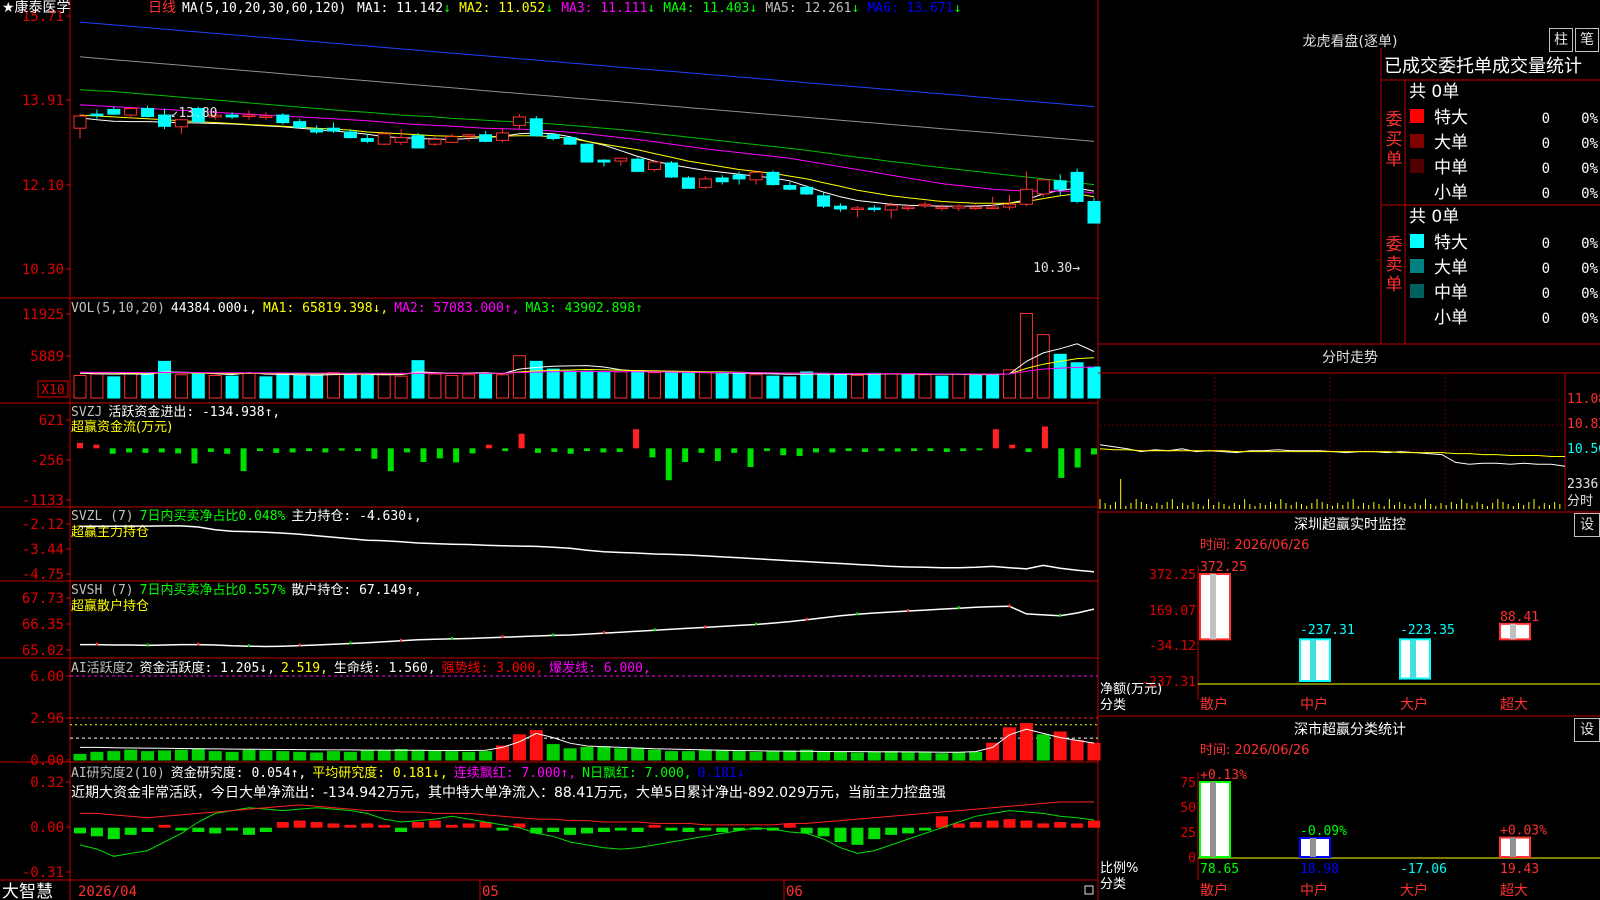  I want to click on monitor-settings-button: 设, so click(1587, 525).